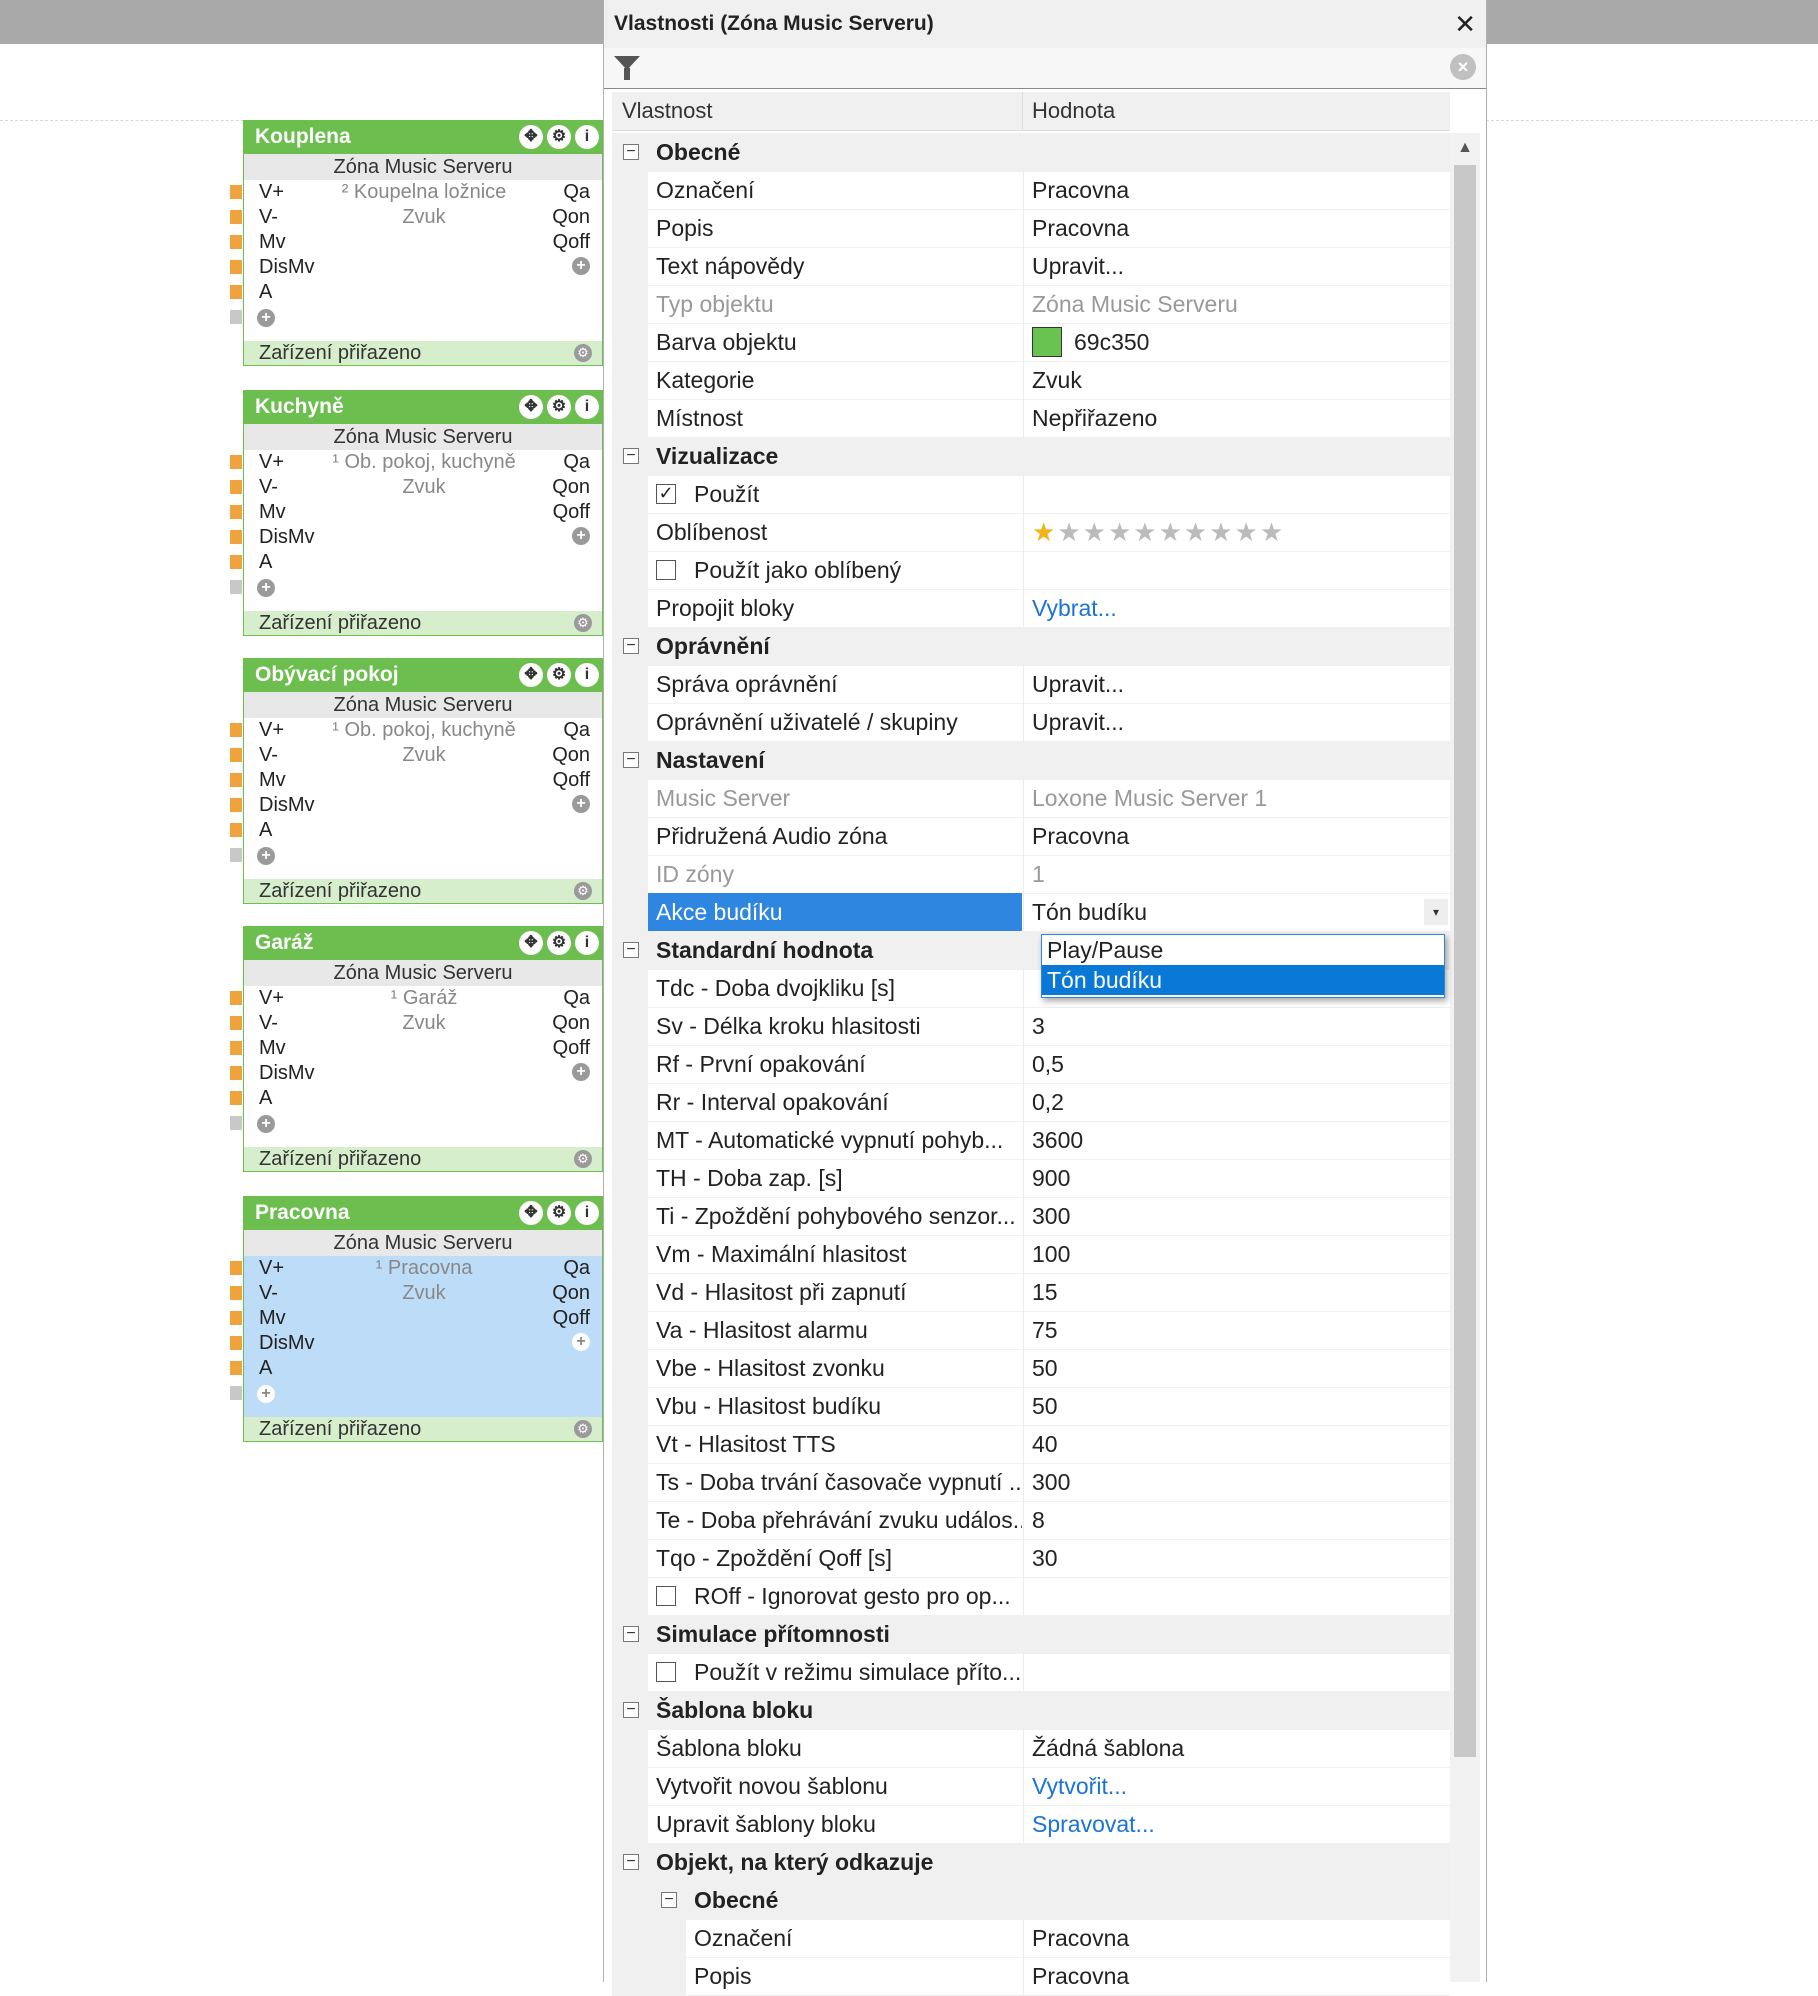 The height and width of the screenshot is (1996, 1818). Describe the element at coordinates (1236, 874) in the screenshot. I see `property-value: 1` at that location.